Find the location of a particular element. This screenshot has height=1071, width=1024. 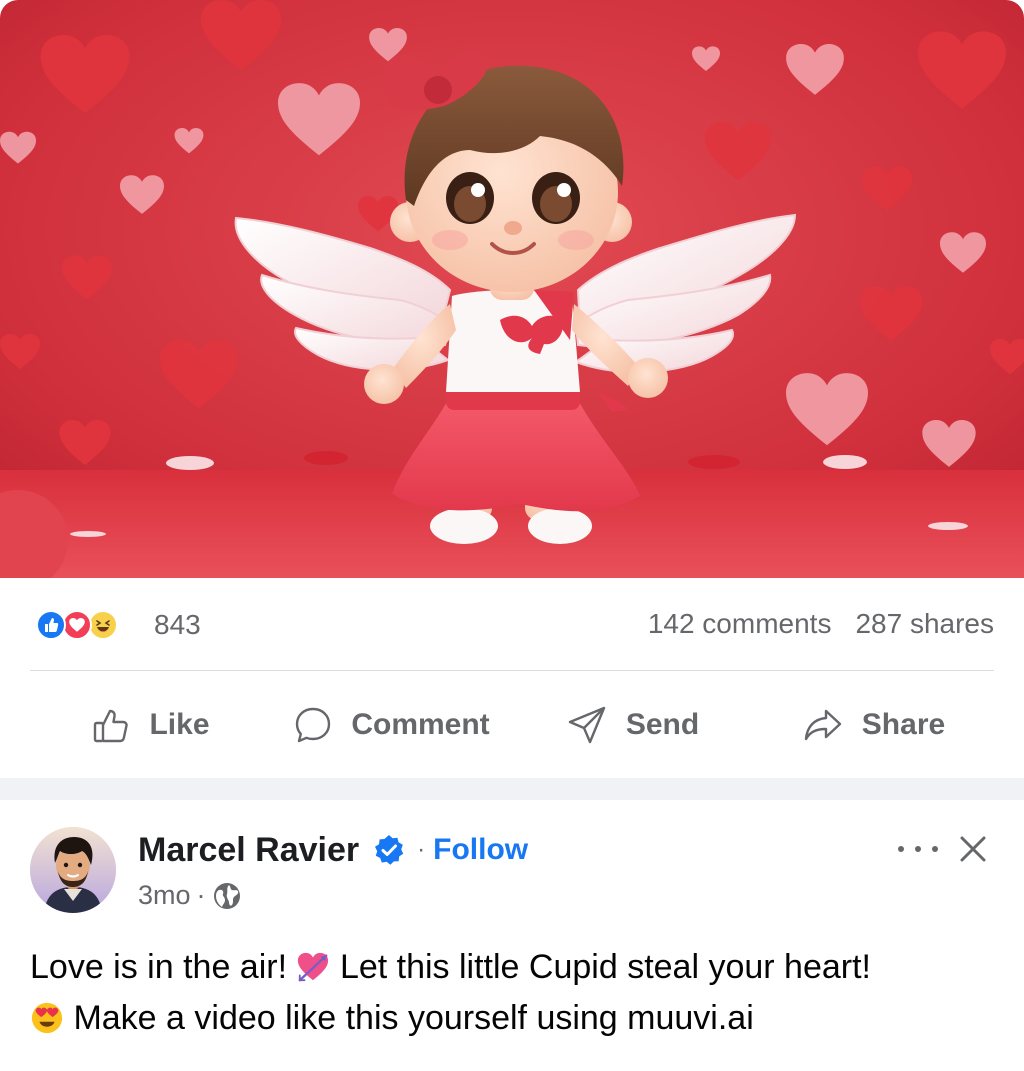

comment-button: Comment is located at coordinates (391, 725).